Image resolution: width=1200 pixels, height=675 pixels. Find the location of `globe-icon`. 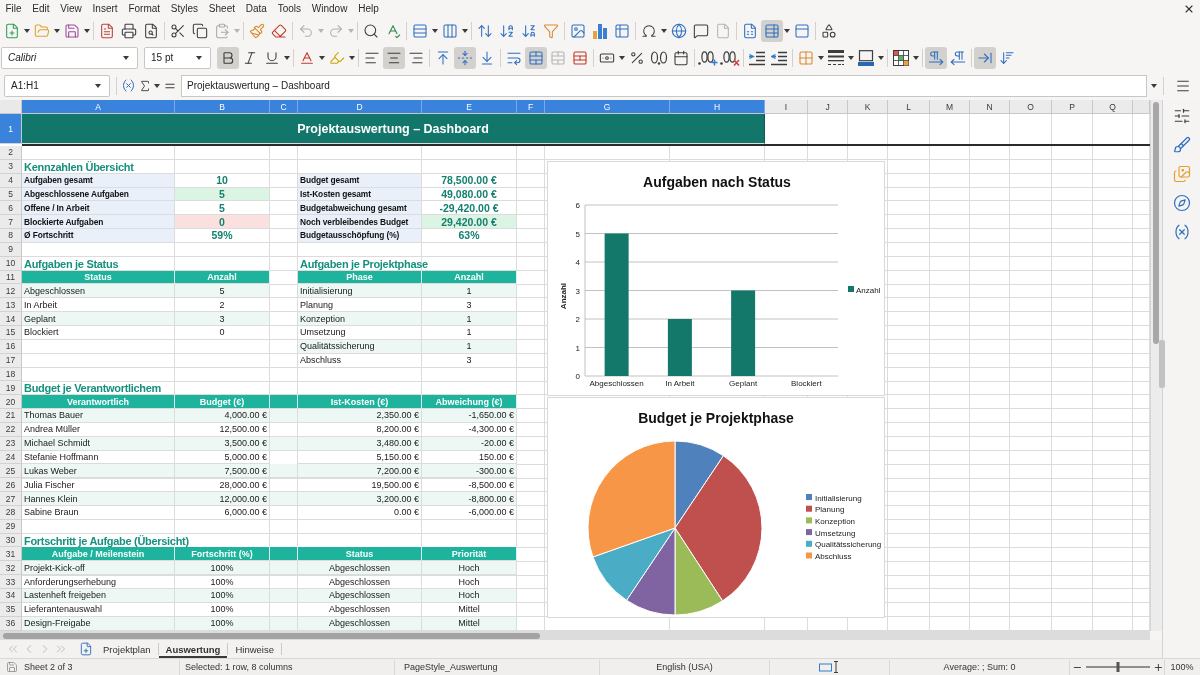

globe-icon is located at coordinates (679, 30).